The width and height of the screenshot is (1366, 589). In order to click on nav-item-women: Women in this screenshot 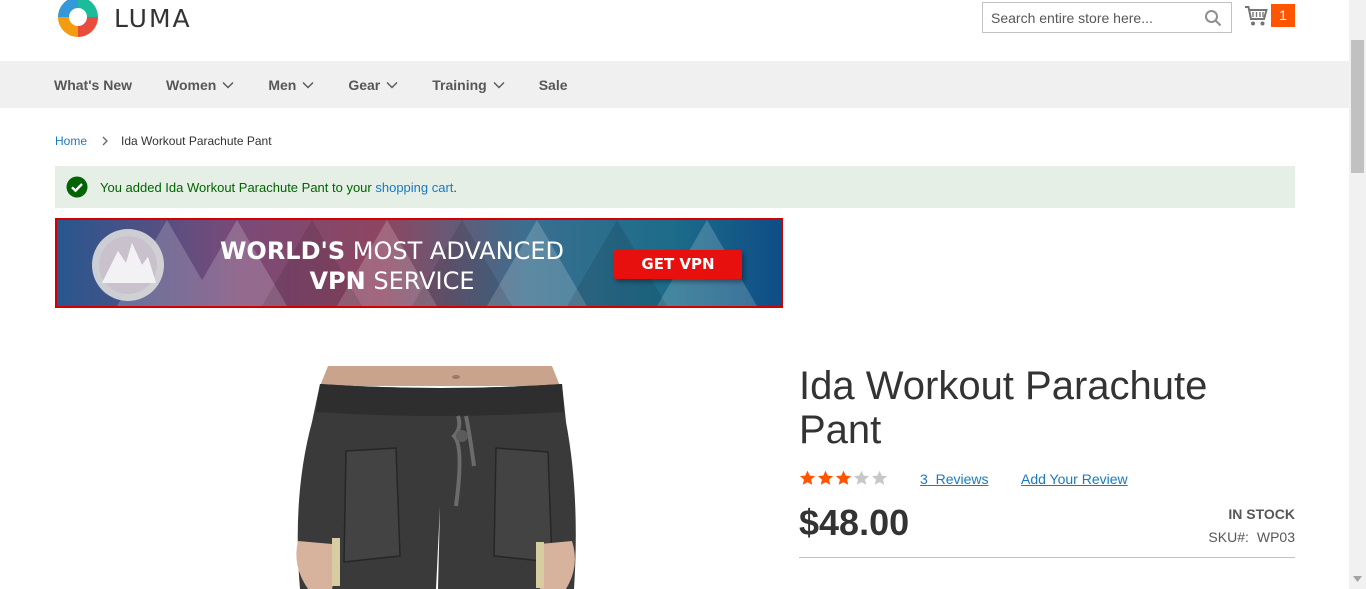, I will do `click(200, 85)`.